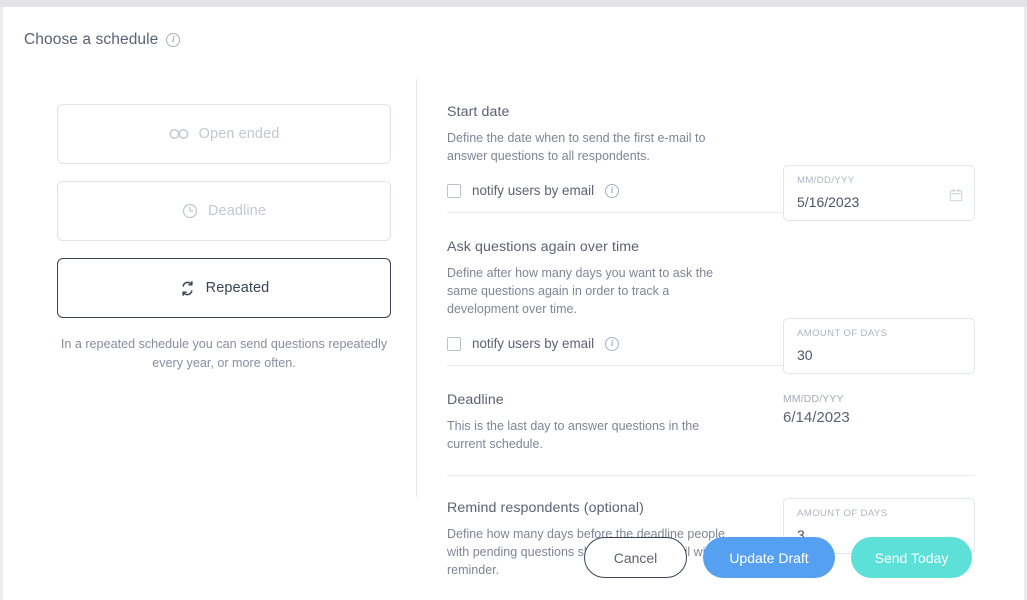 The image size is (1027, 600). Describe the element at coordinates (956, 195) in the screenshot. I see `calendar-icon` at that location.